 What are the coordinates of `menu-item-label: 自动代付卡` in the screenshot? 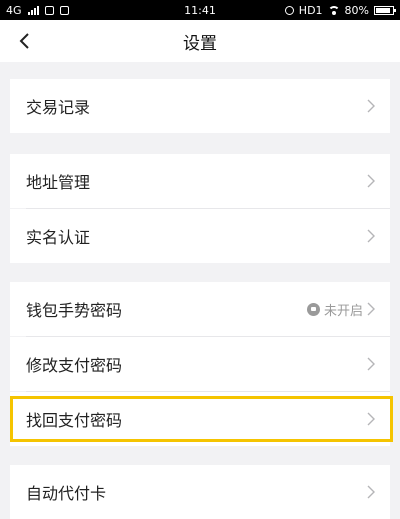 It's located at (66, 493).